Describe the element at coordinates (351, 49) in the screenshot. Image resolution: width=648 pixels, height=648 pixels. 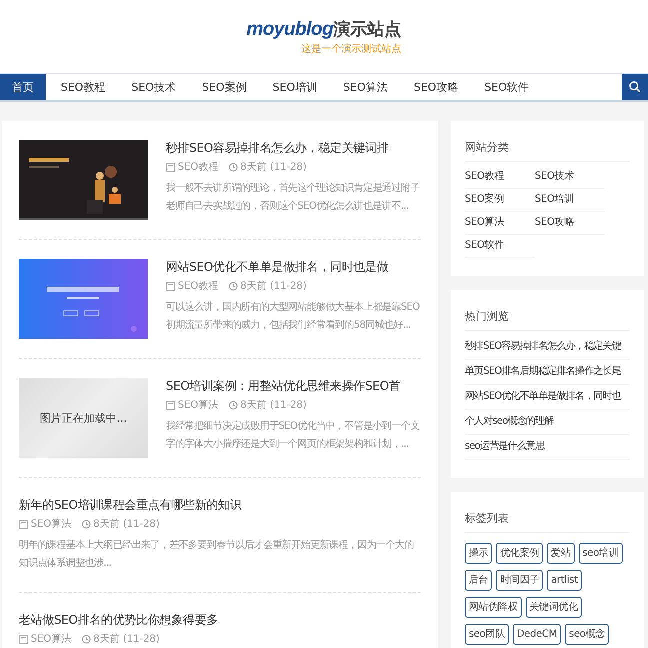
I see `site-tagline: 这是一个演示测试站点` at that location.